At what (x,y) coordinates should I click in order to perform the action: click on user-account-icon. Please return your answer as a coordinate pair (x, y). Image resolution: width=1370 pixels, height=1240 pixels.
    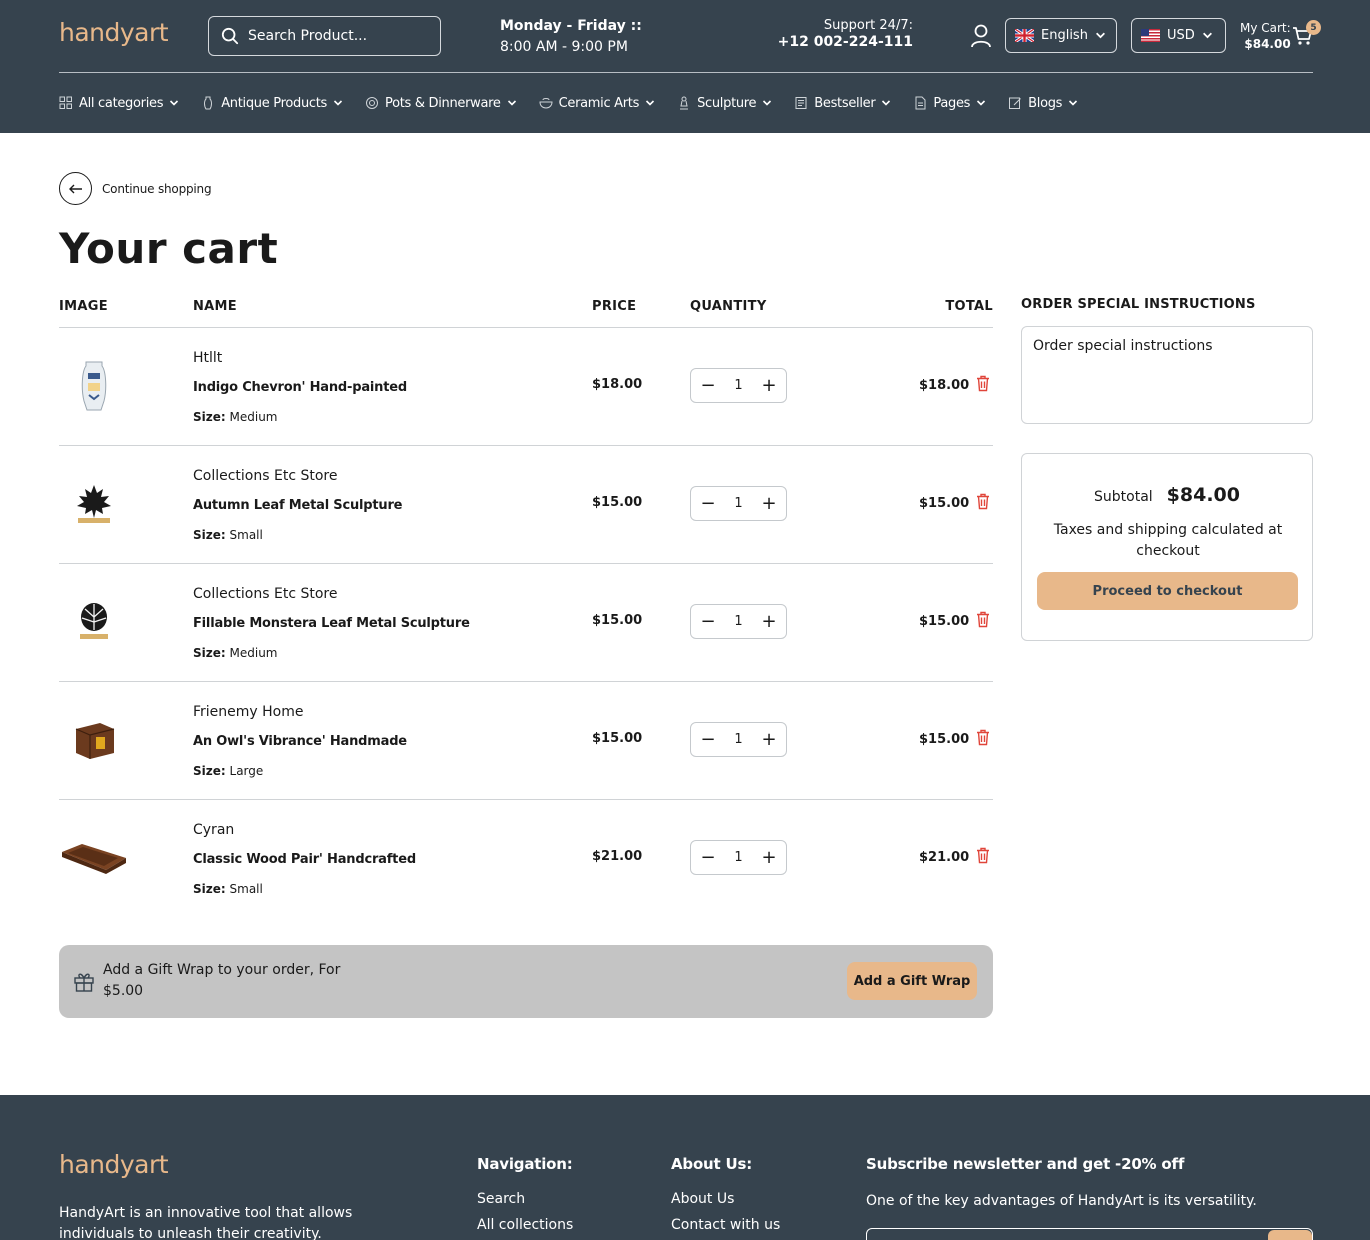
    Looking at the image, I should click on (981, 36).